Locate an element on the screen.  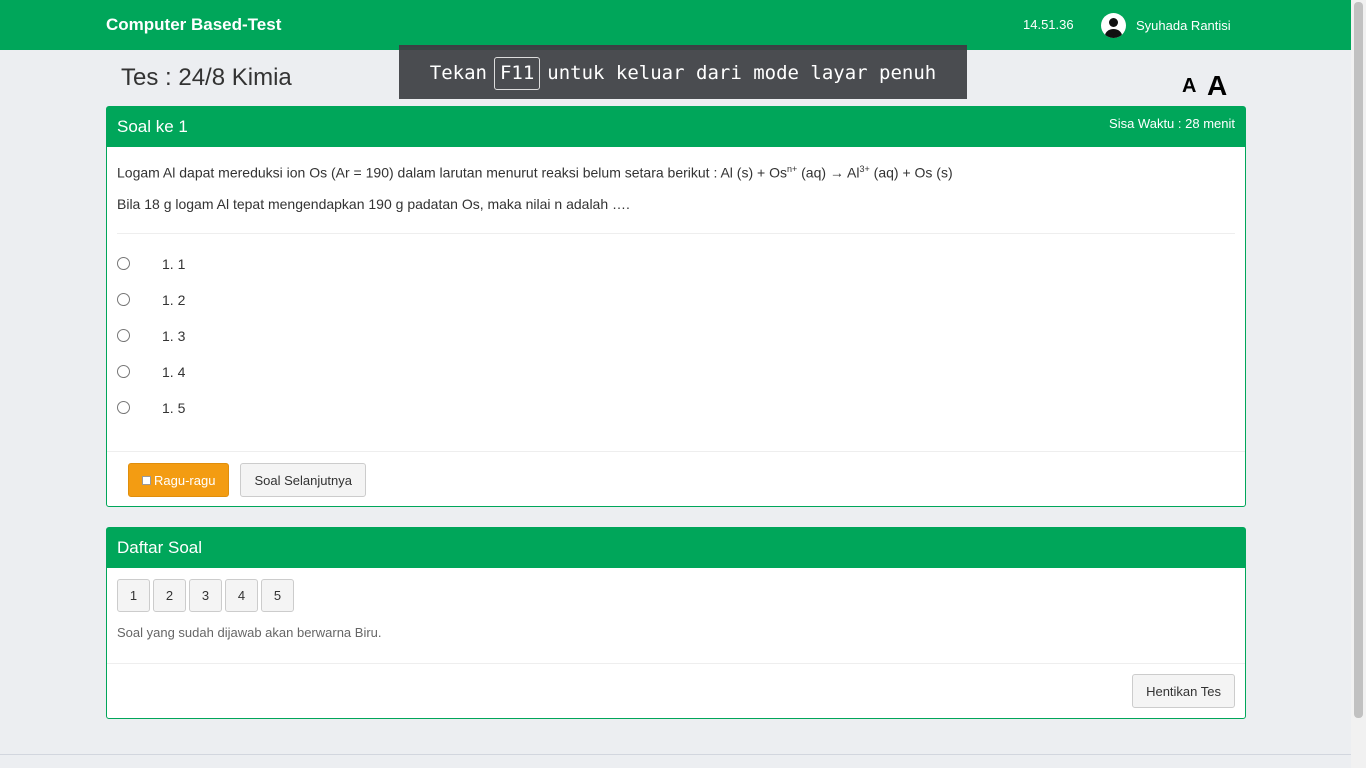
question-list-footer: Hentikan Tes is located at coordinates (676, 691).